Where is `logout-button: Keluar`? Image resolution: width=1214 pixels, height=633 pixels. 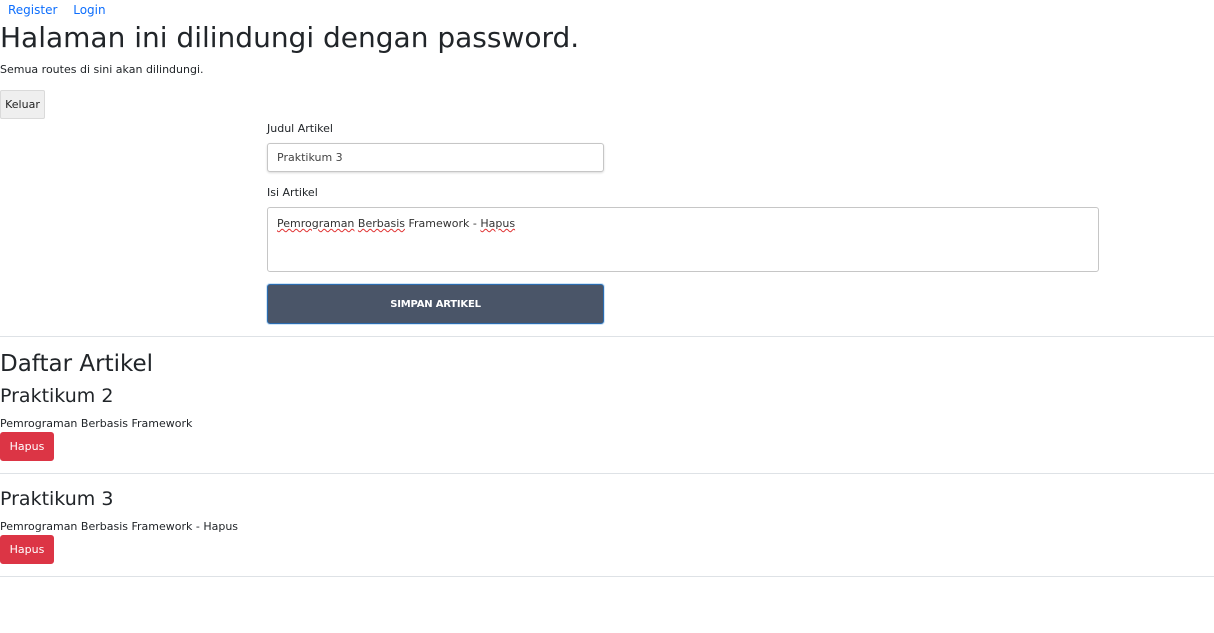 logout-button: Keluar is located at coordinates (22, 104).